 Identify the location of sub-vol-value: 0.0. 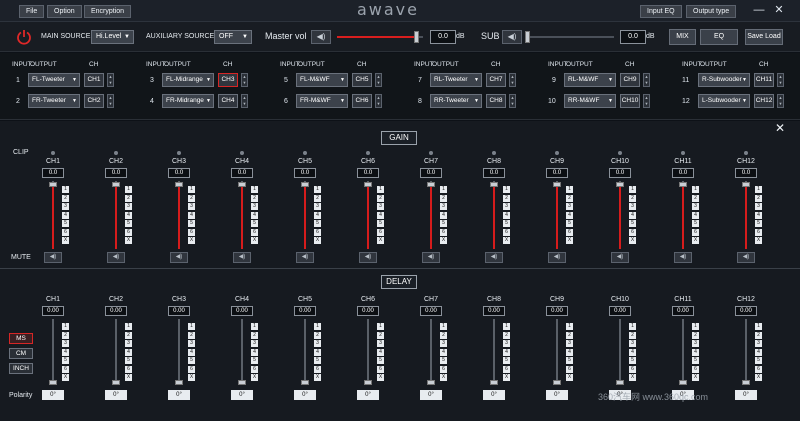
(633, 37).